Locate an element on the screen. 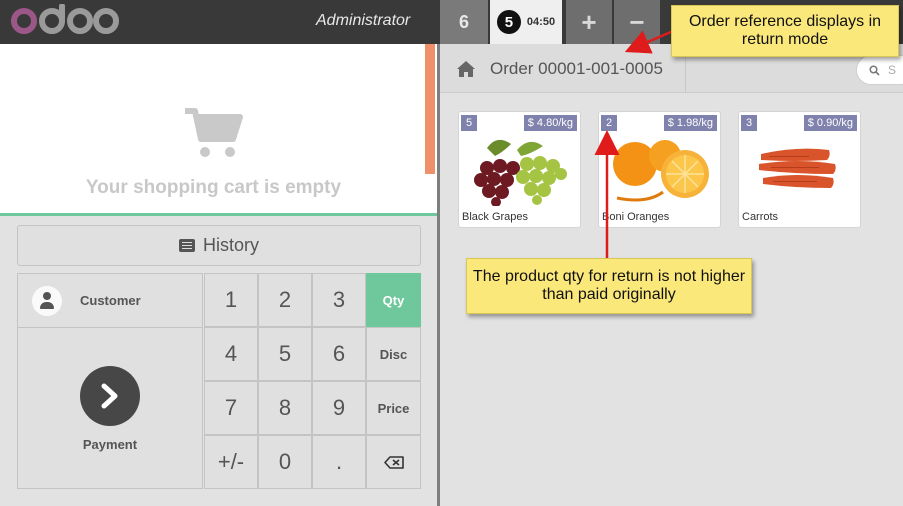 The height and width of the screenshot is (506, 903). product-card-black-grapes: 5 $ 4.80/kg Black Grapes is located at coordinates (519, 169).